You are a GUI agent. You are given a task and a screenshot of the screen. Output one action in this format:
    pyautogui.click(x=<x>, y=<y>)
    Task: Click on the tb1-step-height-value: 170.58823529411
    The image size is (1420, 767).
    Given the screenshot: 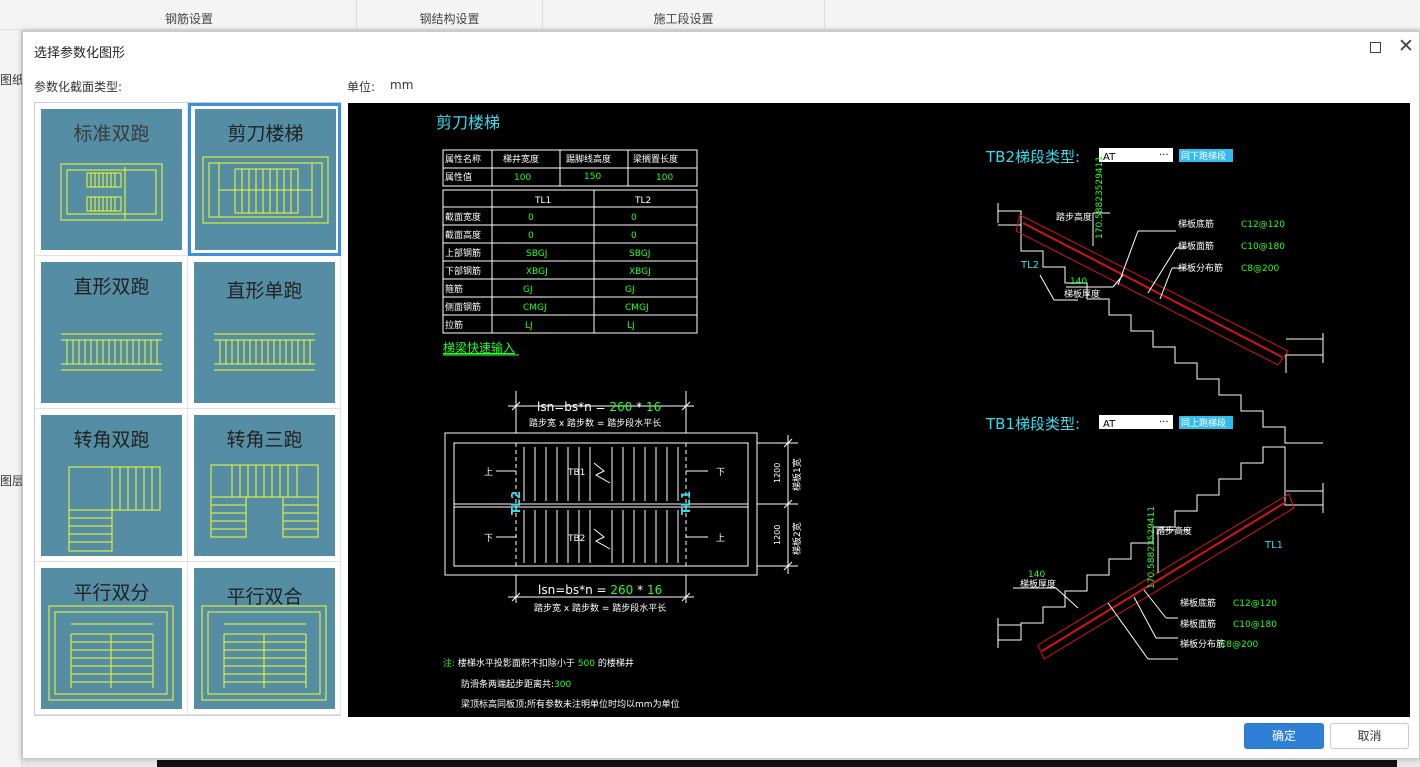 What is the action you would take?
    pyautogui.click(x=1152, y=547)
    